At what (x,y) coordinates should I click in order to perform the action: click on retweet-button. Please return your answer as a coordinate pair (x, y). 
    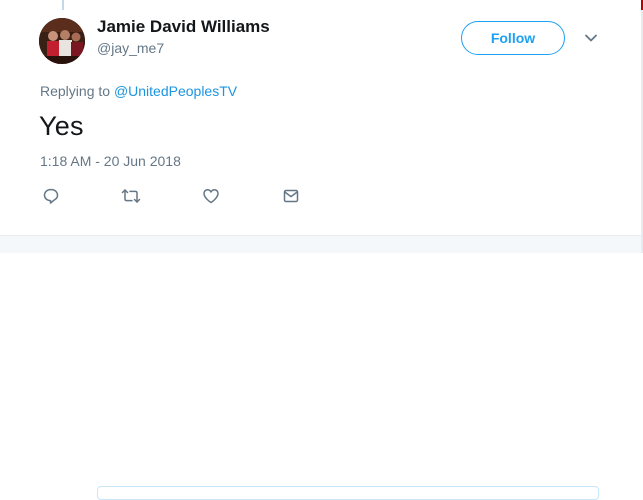
    Looking at the image, I should click on (131, 196).